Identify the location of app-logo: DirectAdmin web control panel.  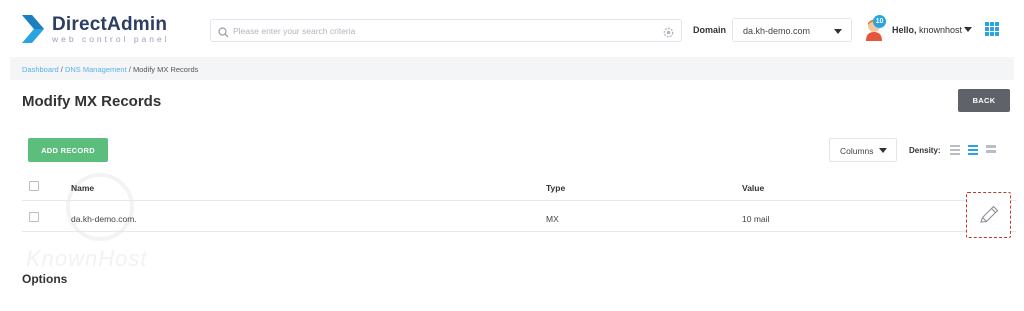
(96, 29).